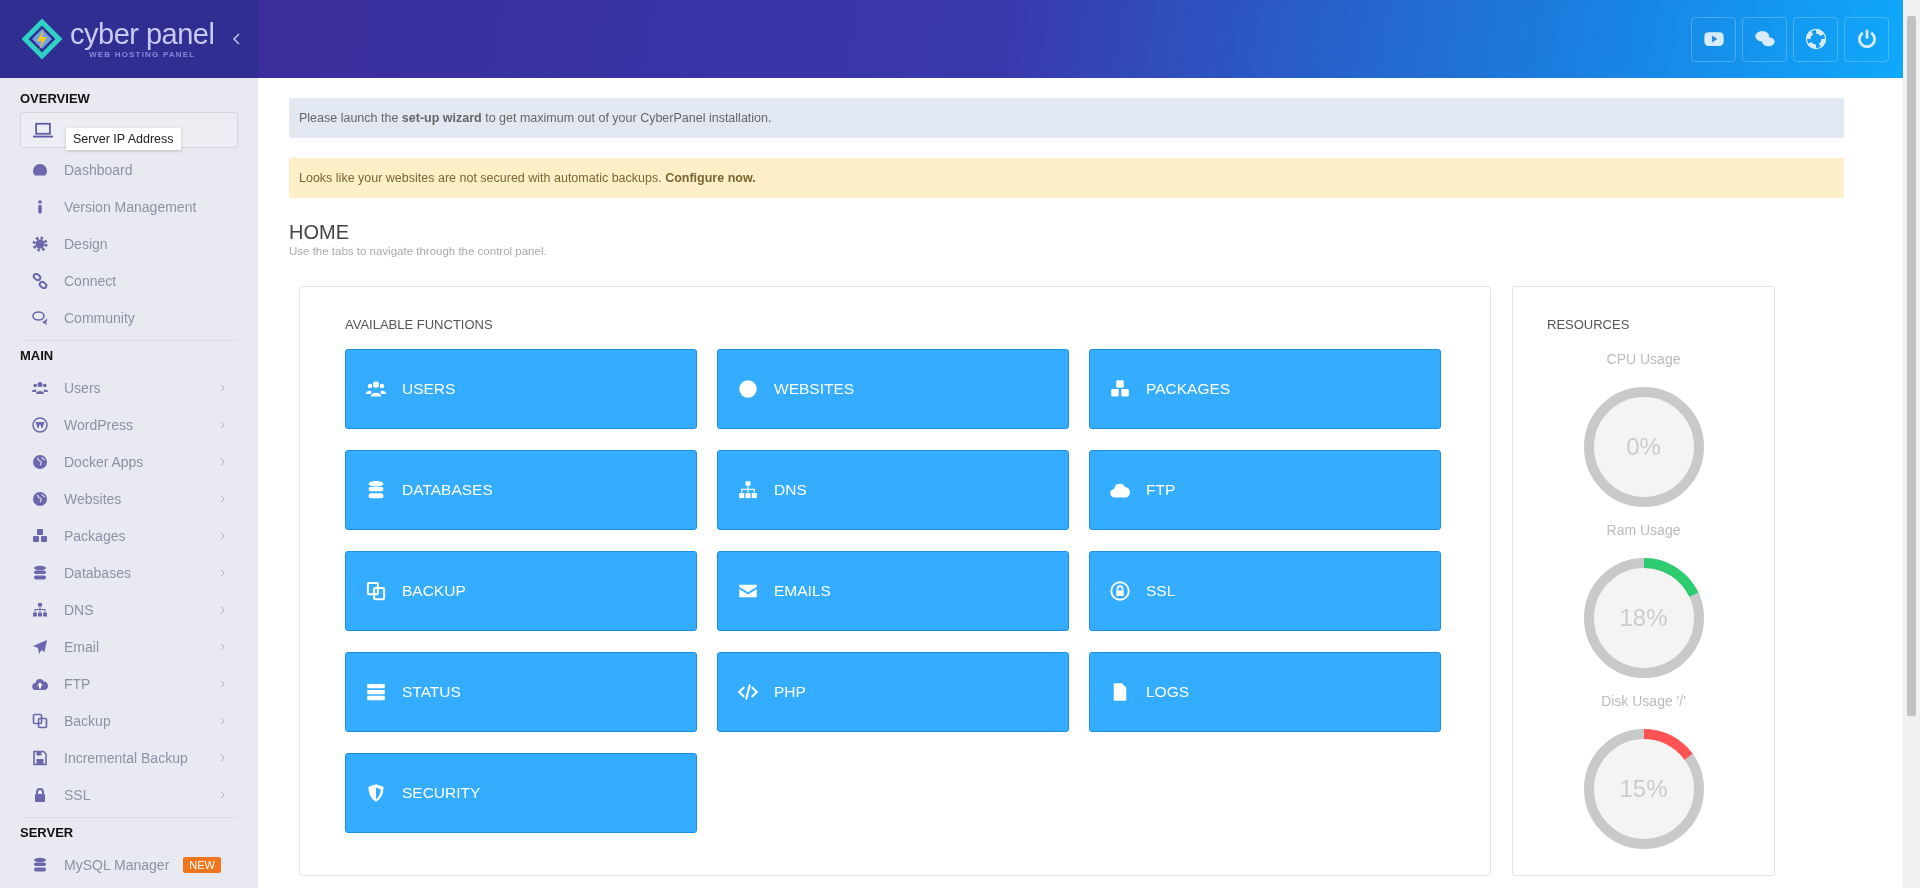 The width and height of the screenshot is (1920, 888). Describe the element at coordinates (129, 609) in the screenshot. I see `sidebar-item: DNS` at that location.